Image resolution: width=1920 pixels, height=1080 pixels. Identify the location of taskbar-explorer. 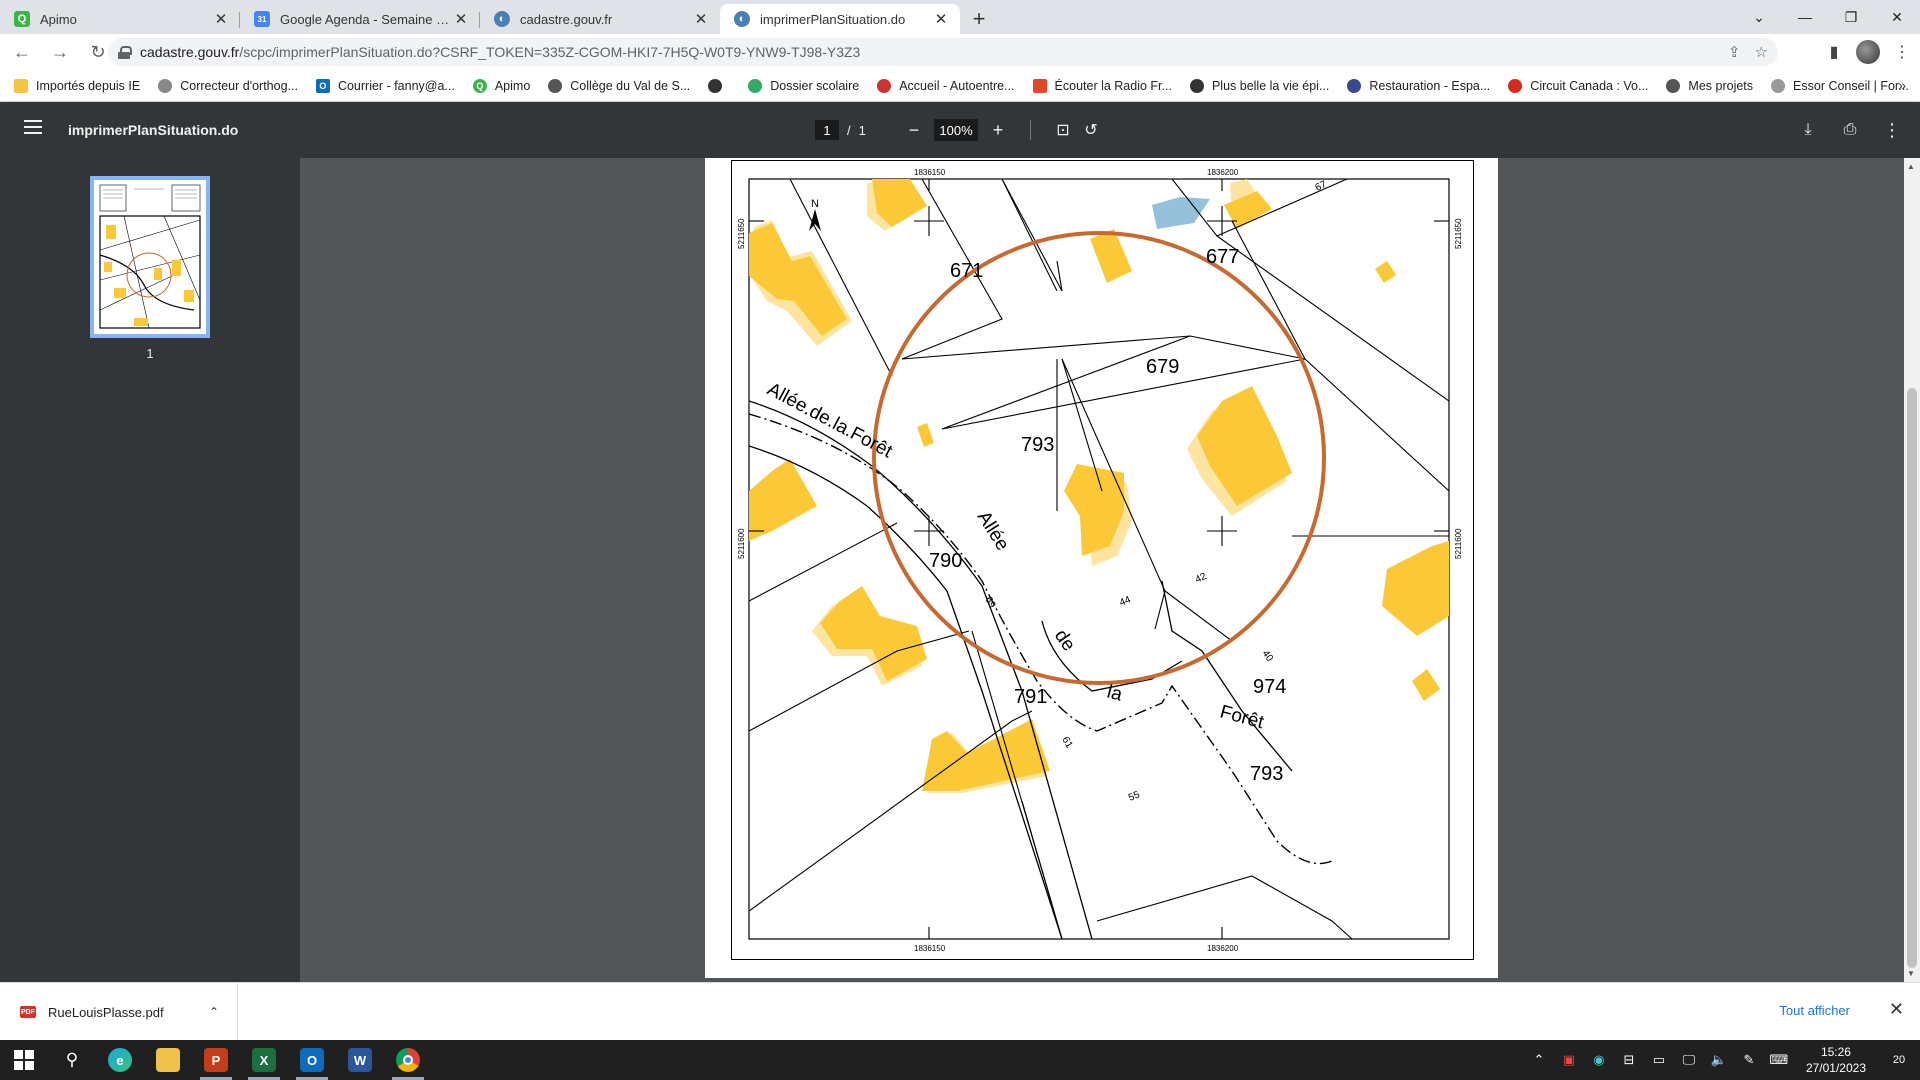
(168, 1060).